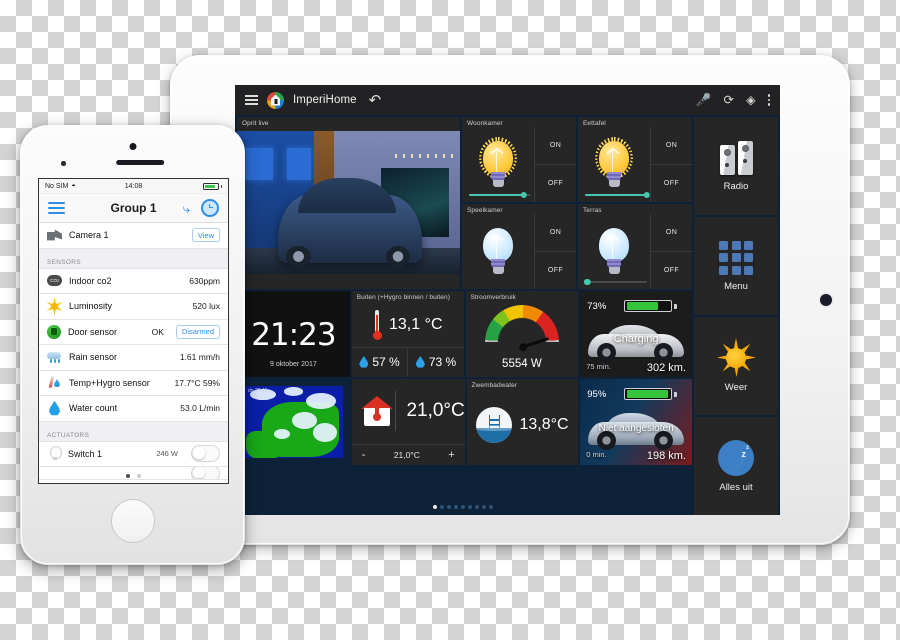 The image size is (900, 640). What do you see at coordinates (636, 422) in the screenshot?
I see `ev-charging-tile-2: 95% Niet aangesloten 0 min. 198 km.` at bounding box center [636, 422].